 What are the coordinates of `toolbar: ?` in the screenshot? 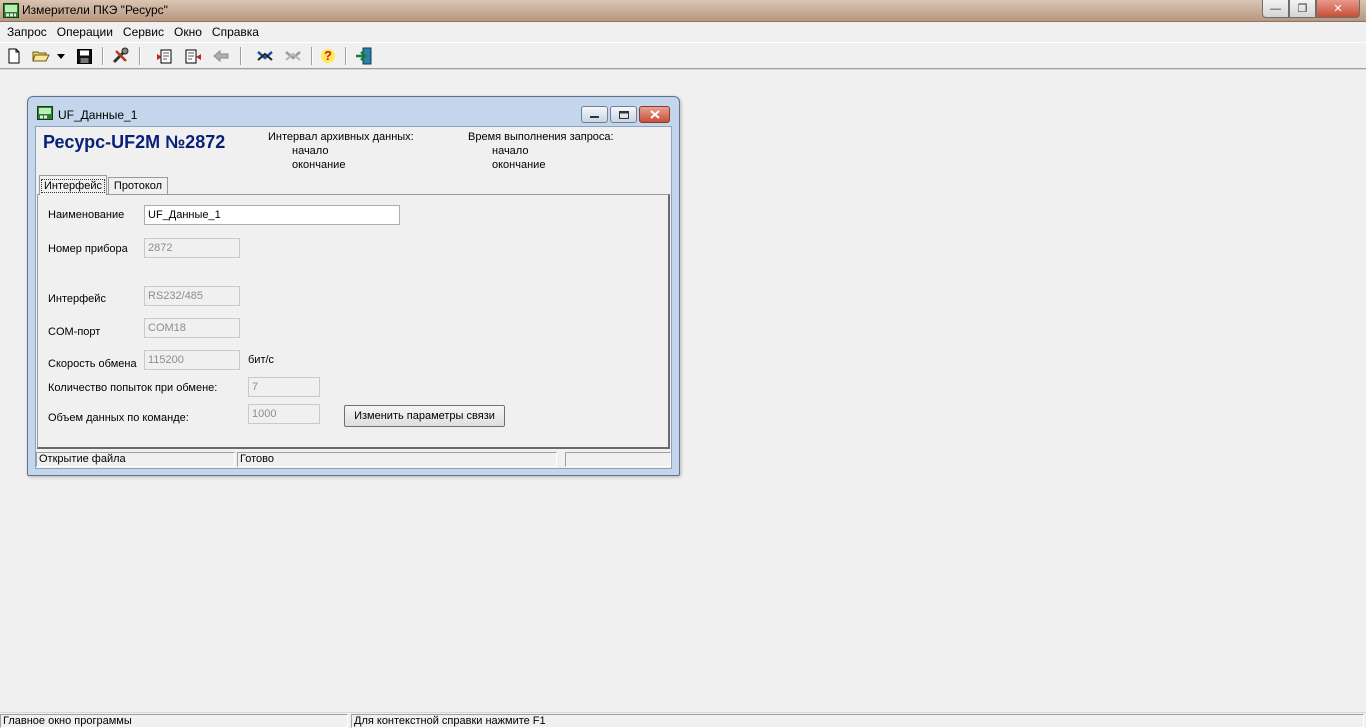 It's located at (683, 55).